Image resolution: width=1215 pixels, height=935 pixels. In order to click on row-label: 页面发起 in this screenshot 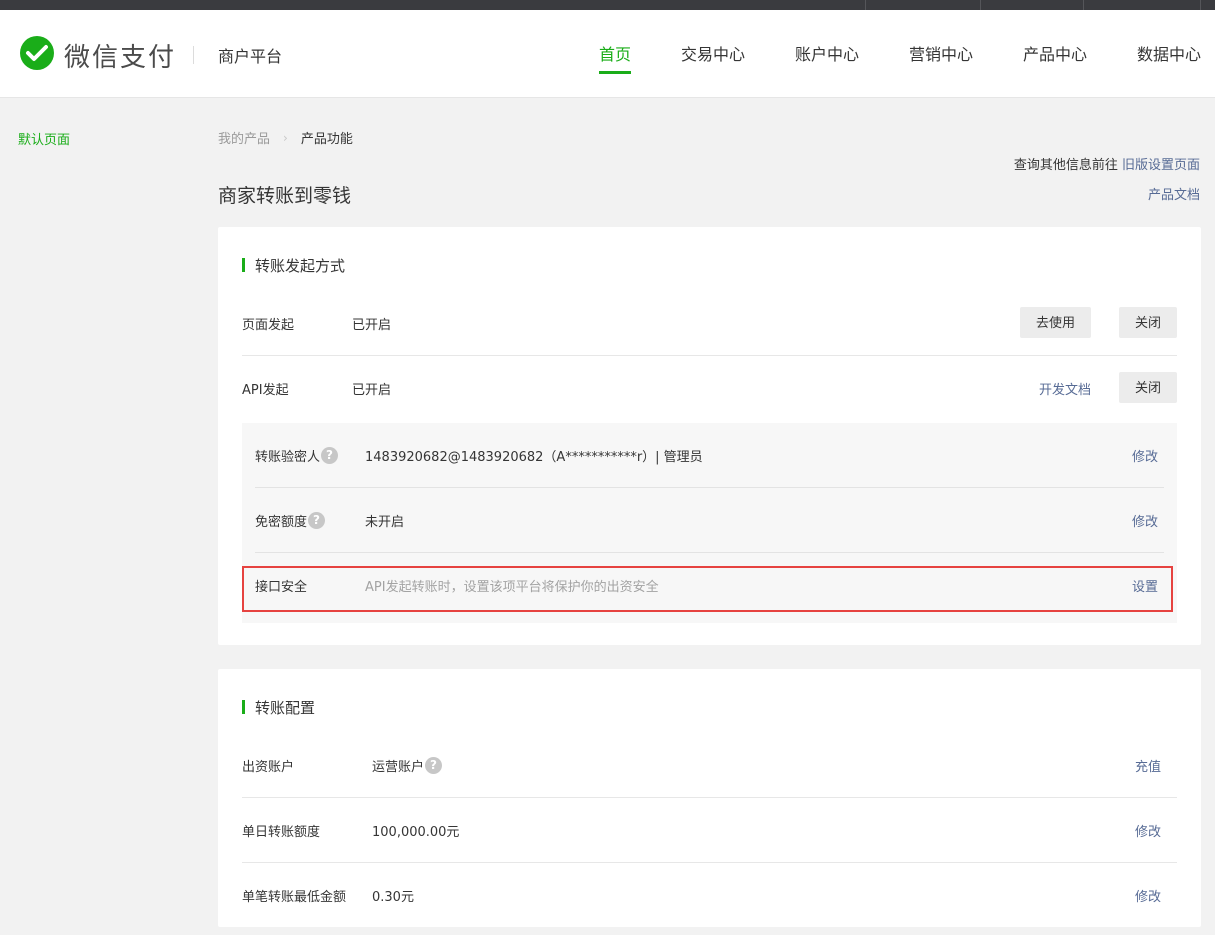, I will do `click(268, 325)`.